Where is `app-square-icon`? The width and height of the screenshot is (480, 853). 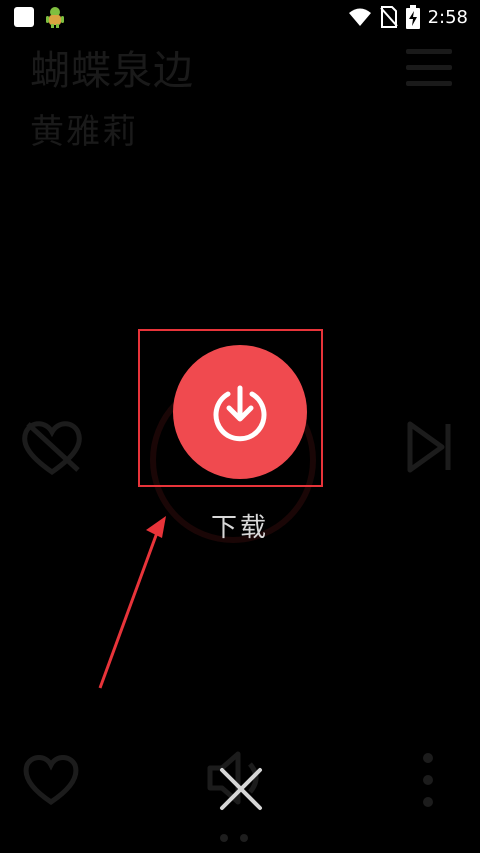
app-square-icon is located at coordinates (24, 17).